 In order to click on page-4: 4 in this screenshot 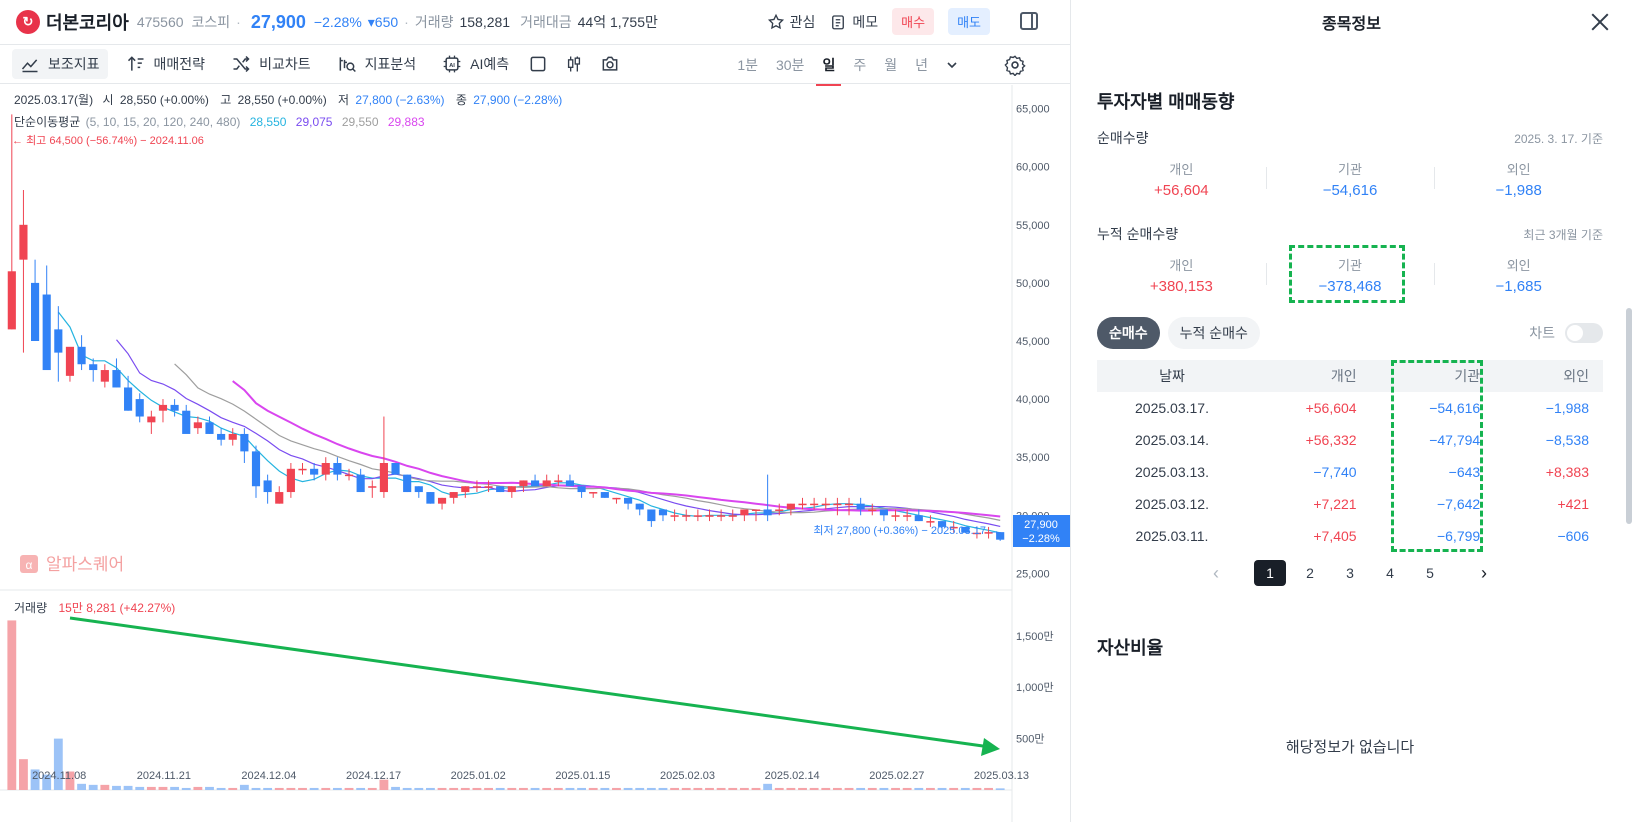, I will do `click(1390, 573)`.